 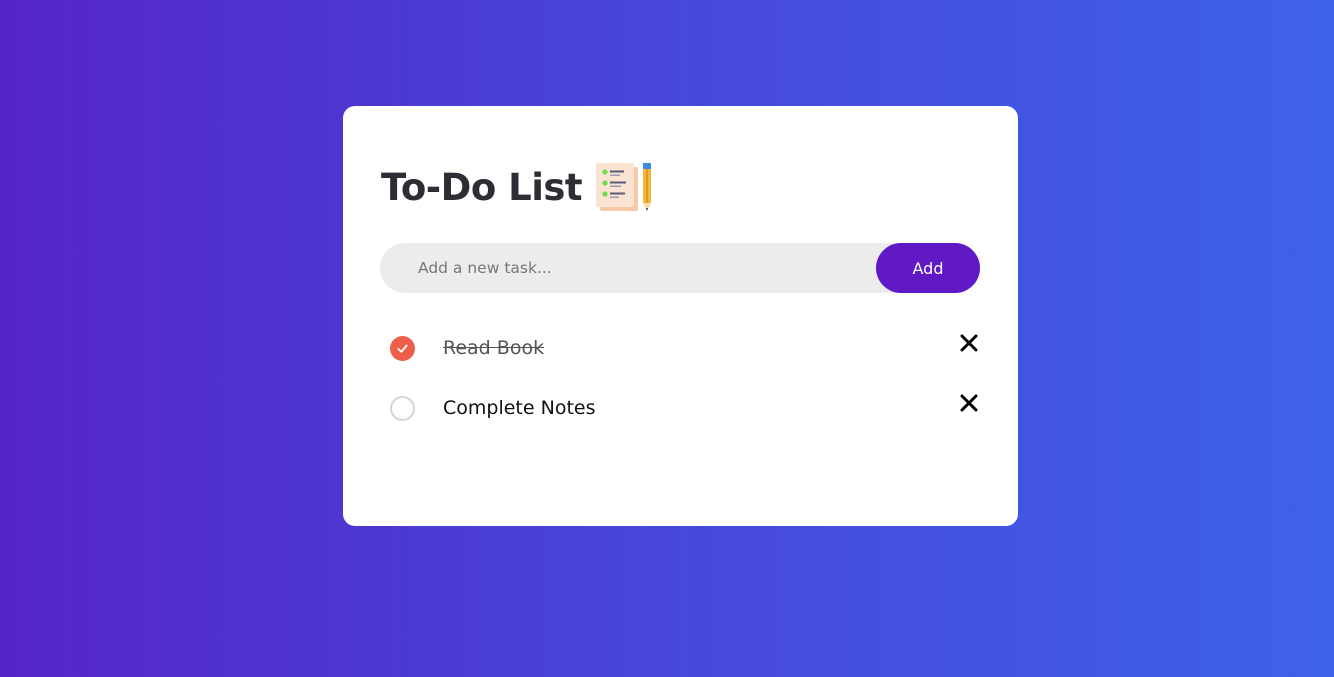 I want to click on checkbox-unchecked, so click(x=402, y=408).